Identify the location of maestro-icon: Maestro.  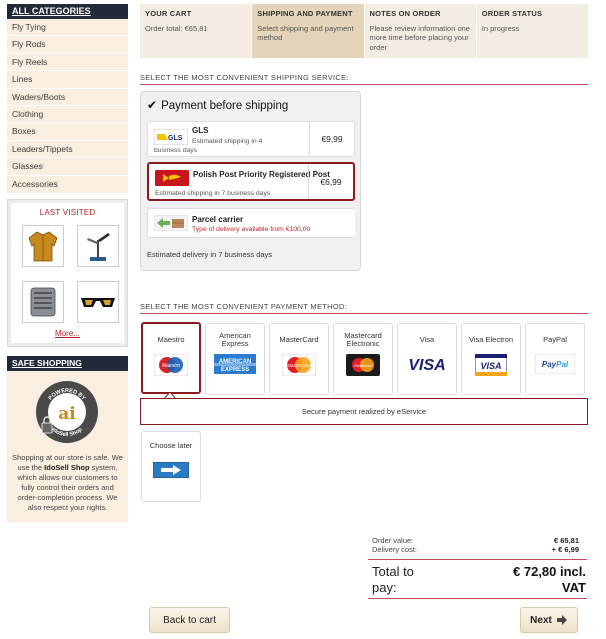
(171, 365).